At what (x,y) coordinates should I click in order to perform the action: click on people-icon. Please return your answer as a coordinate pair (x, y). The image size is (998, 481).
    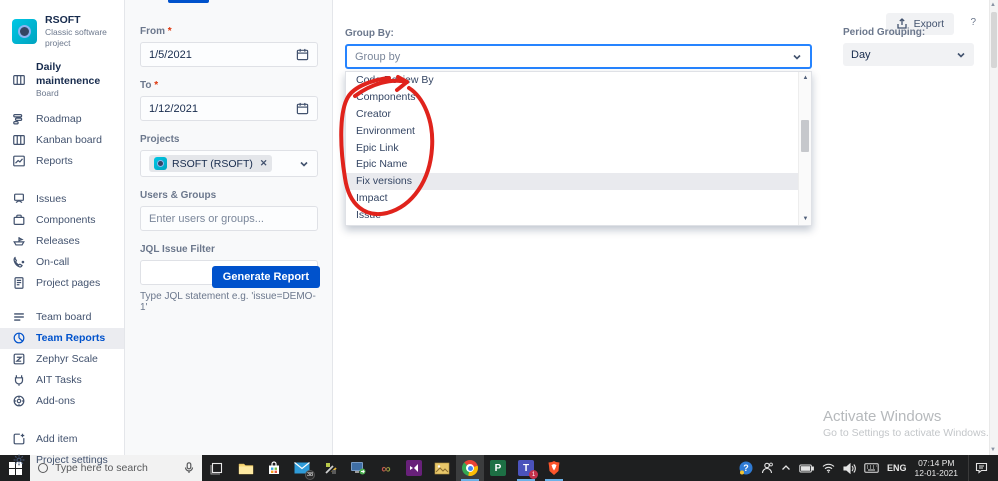
    Looking at the image, I should click on (767, 468).